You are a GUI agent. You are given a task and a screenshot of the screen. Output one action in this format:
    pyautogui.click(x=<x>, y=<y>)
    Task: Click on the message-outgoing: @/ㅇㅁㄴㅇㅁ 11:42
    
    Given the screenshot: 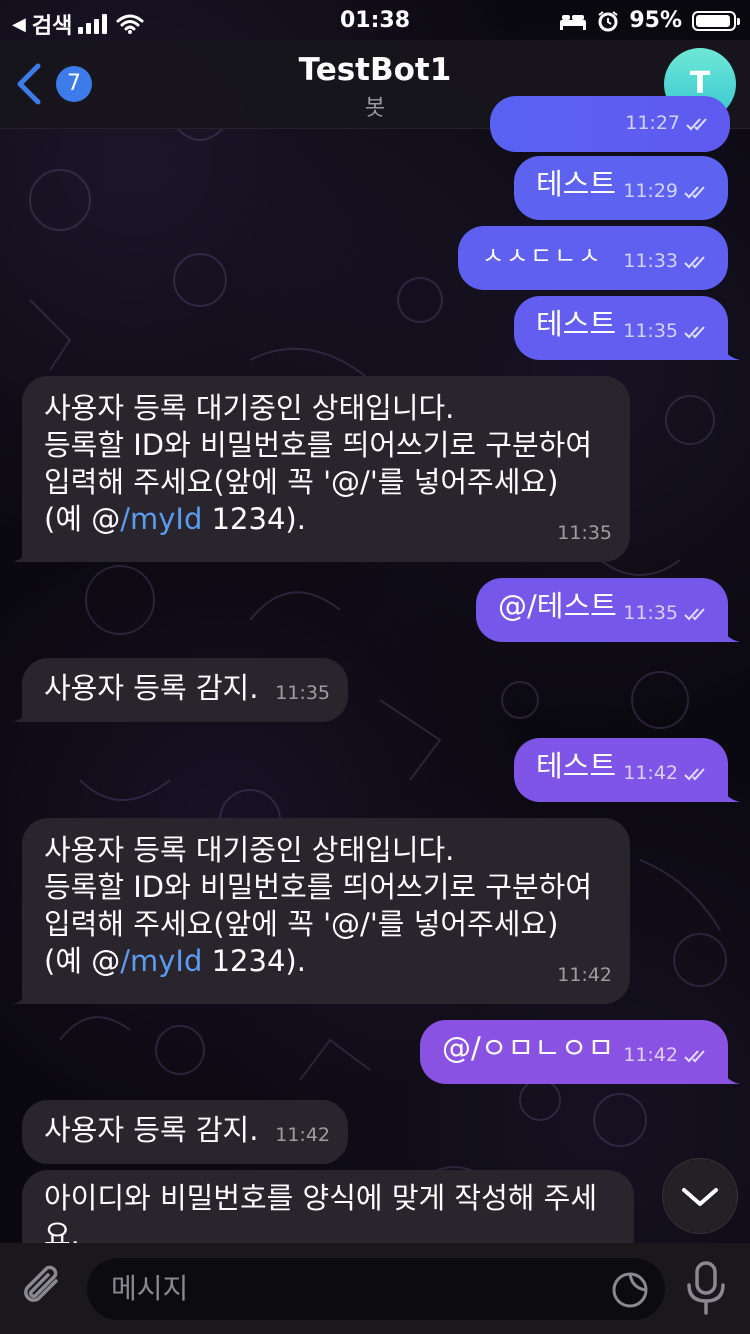 What is the action you would take?
    pyautogui.click(x=574, y=1052)
    